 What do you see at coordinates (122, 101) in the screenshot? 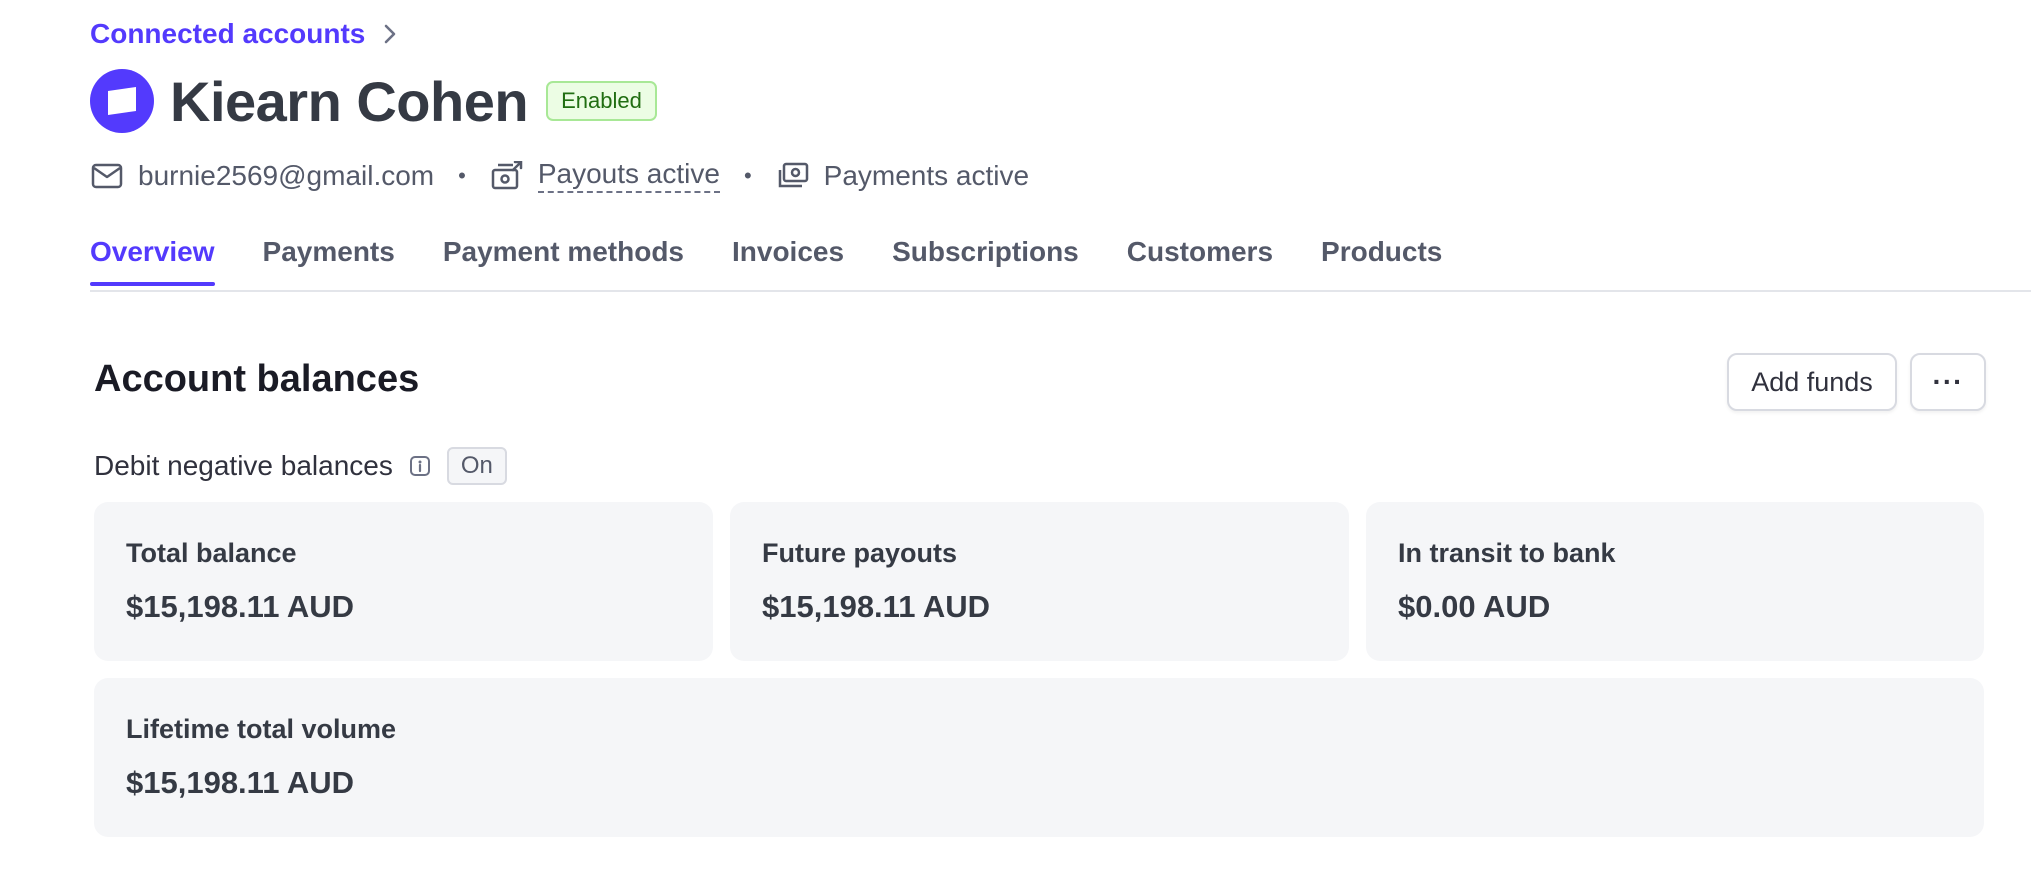
I see `account-avatar-icon` at bounding box center [122, 101].